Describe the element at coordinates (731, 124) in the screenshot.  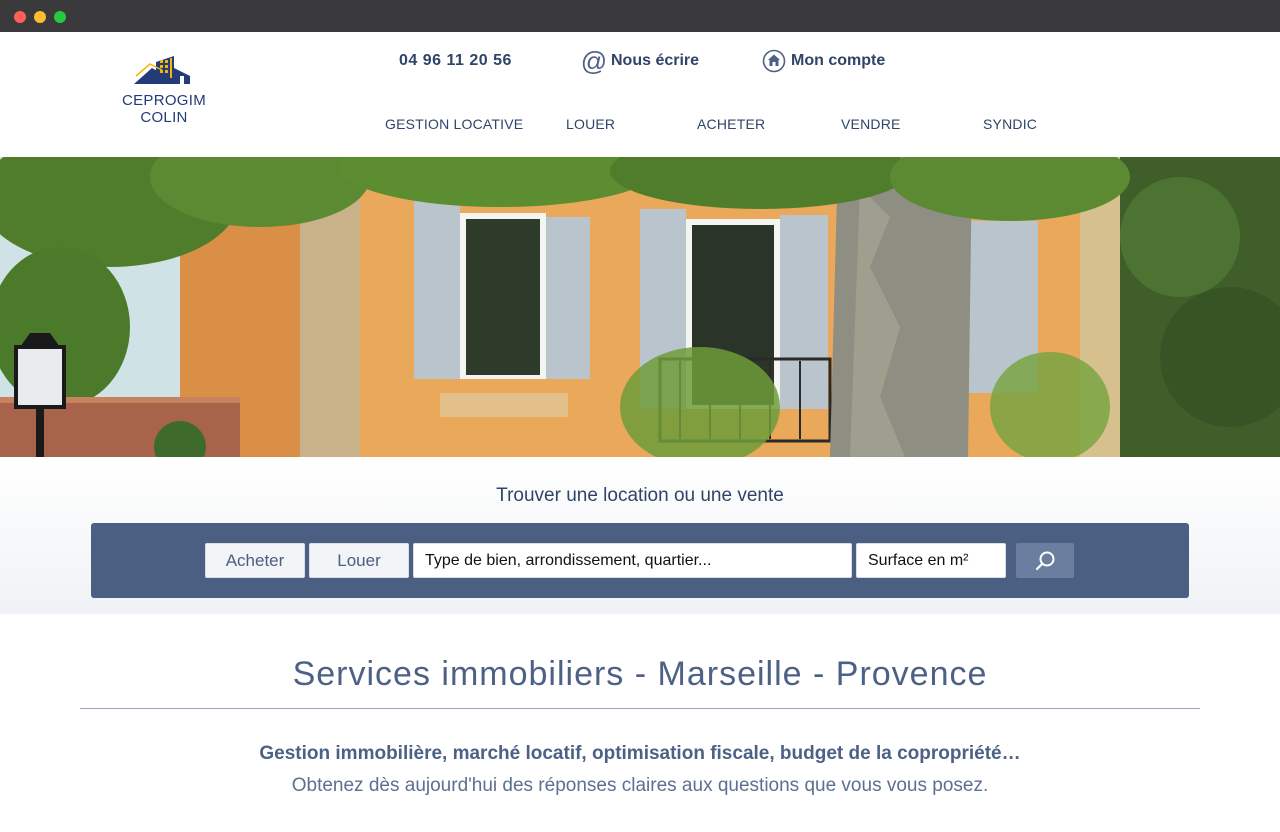
I see `nav-acheter: ACHETER` at that location.